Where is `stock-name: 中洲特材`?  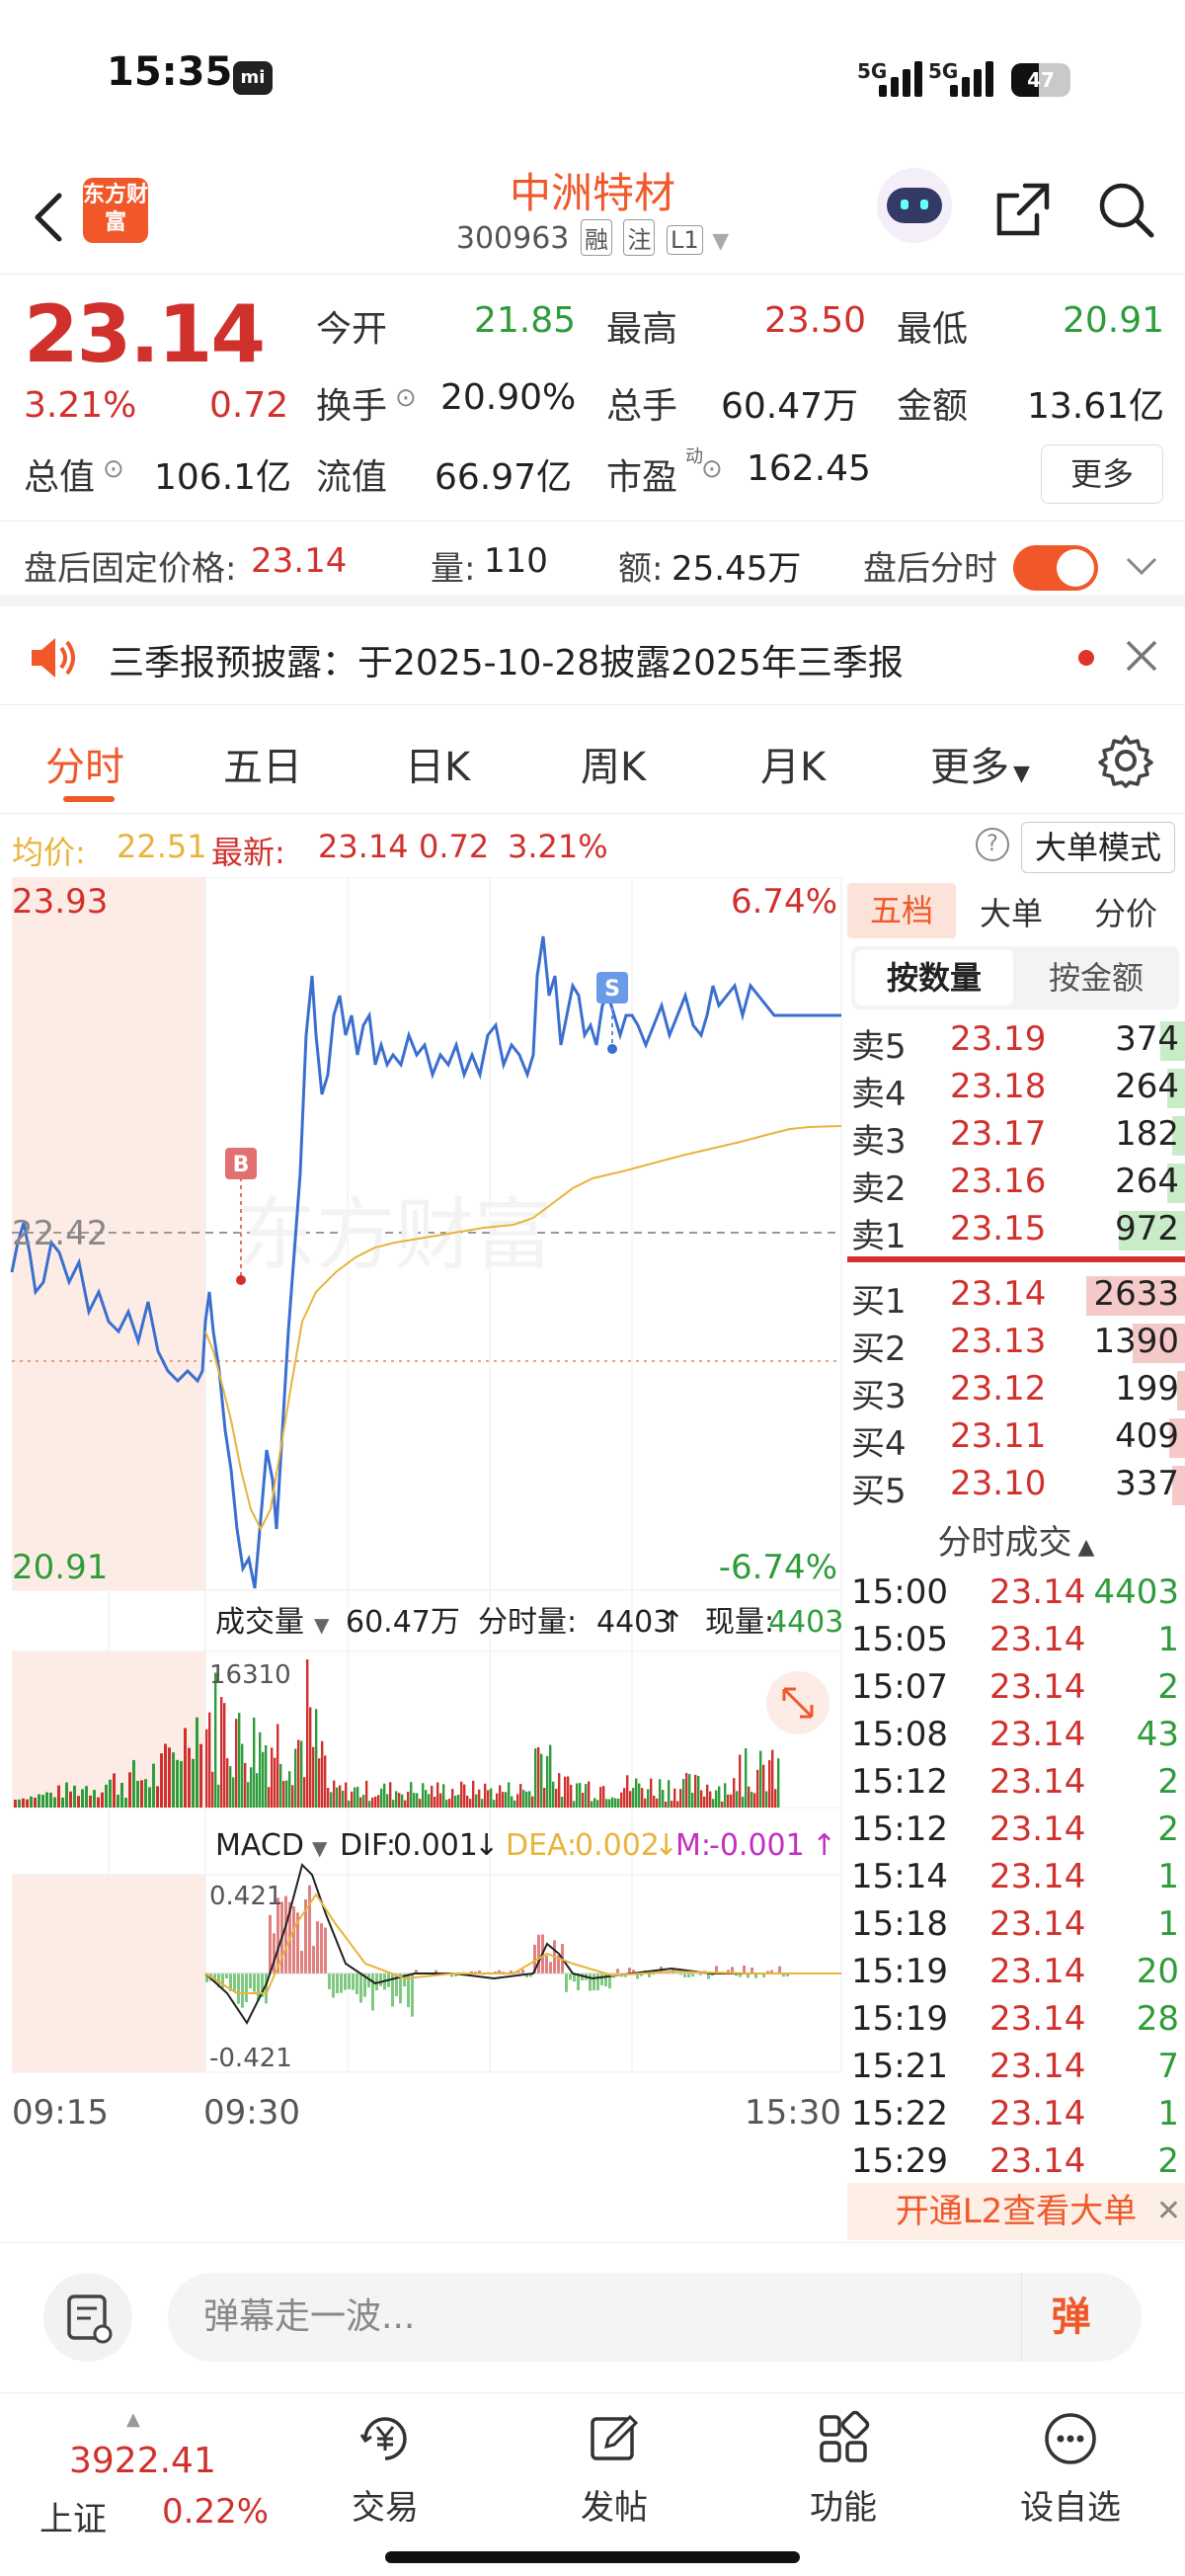 stock-name: 中洲特材 is located at coordinates (592, 190).